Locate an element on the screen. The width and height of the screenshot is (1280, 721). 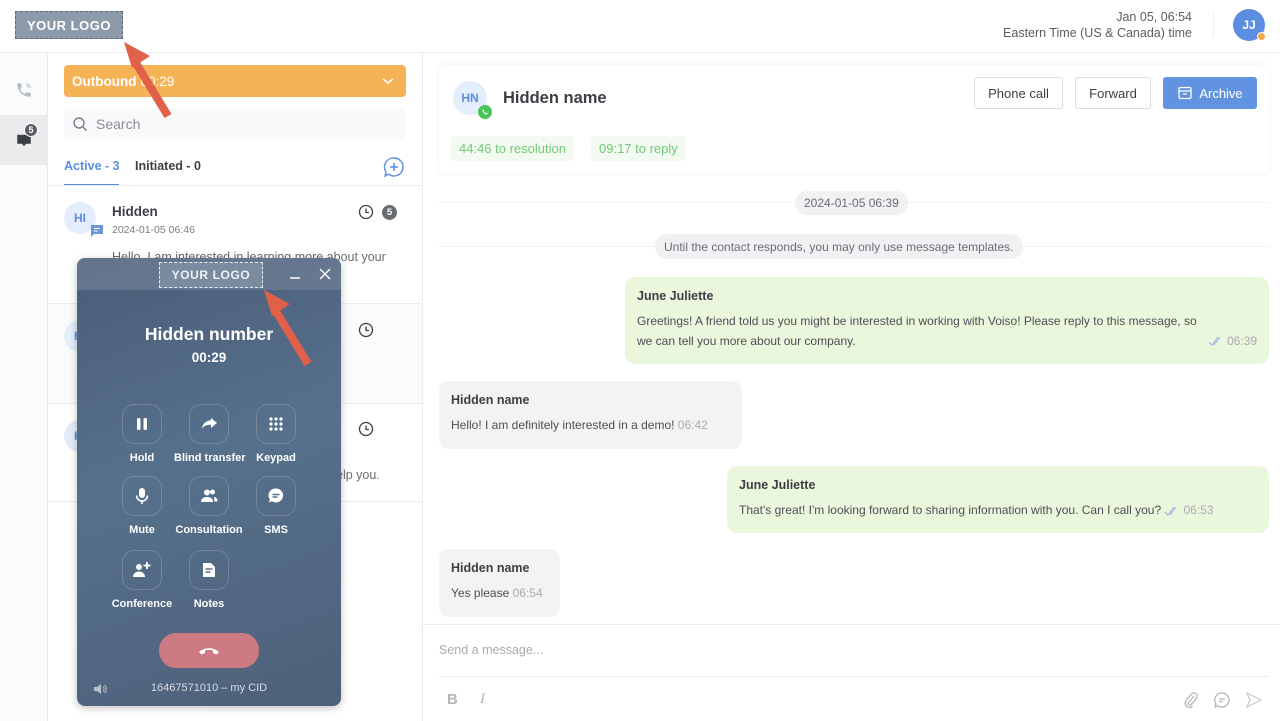
hold-label: Hold is located at coordinates (142, 458).